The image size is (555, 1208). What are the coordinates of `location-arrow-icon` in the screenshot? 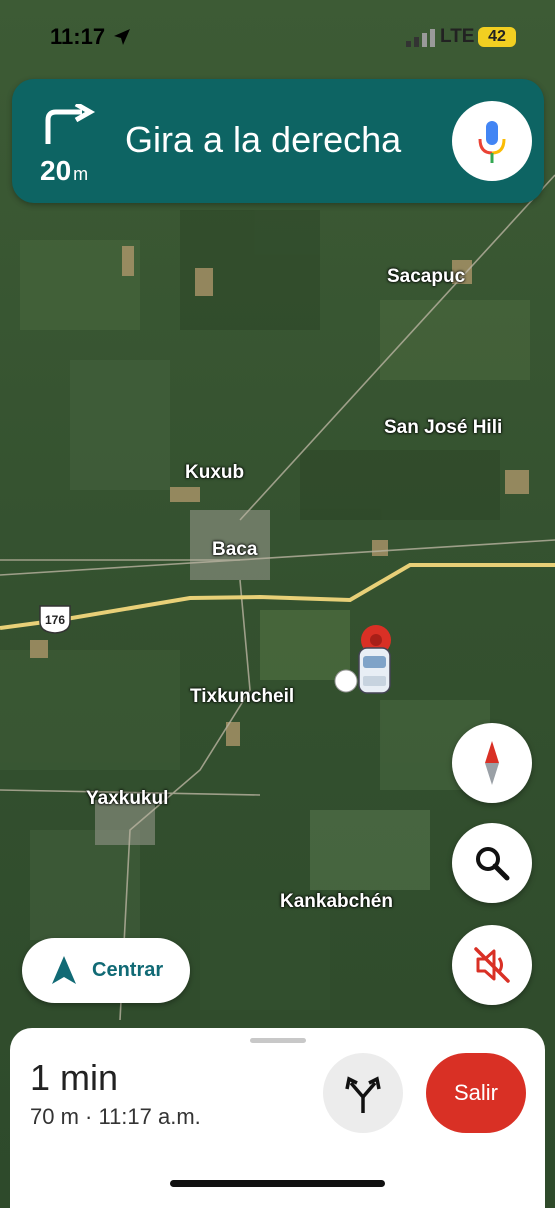 It's located at (122, 37).